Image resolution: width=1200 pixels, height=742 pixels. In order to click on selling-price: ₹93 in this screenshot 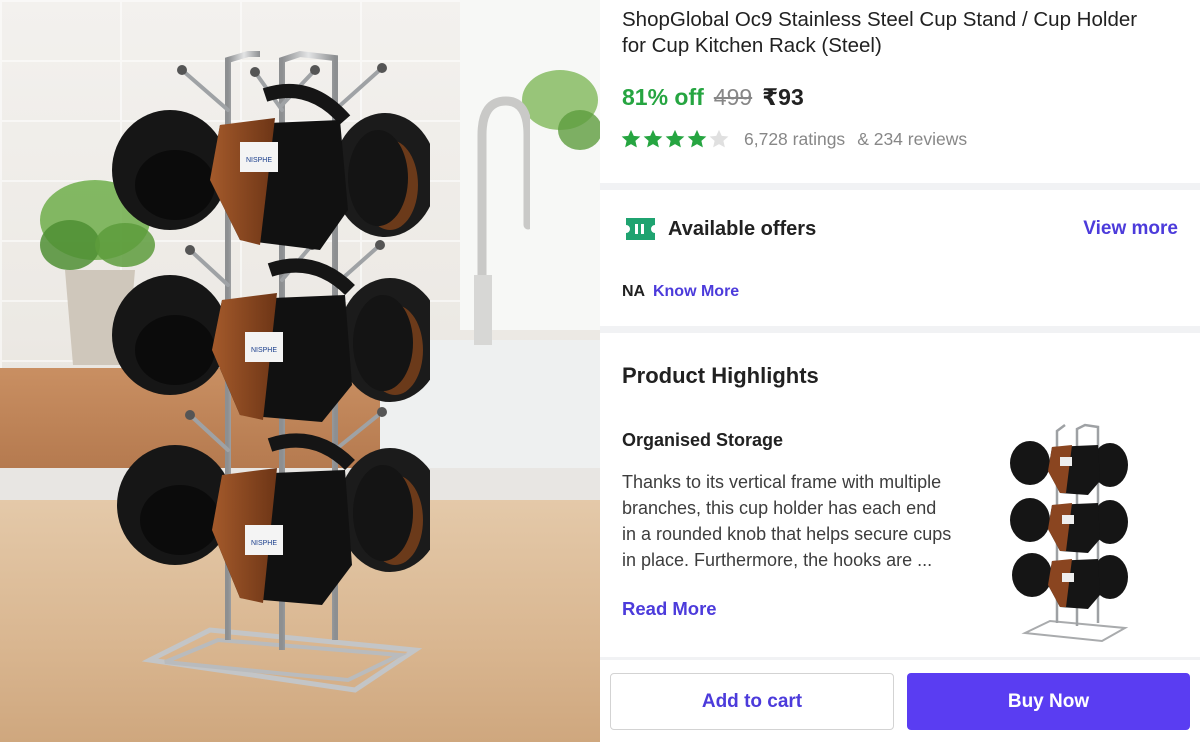, I will do `click(783, 97)`.